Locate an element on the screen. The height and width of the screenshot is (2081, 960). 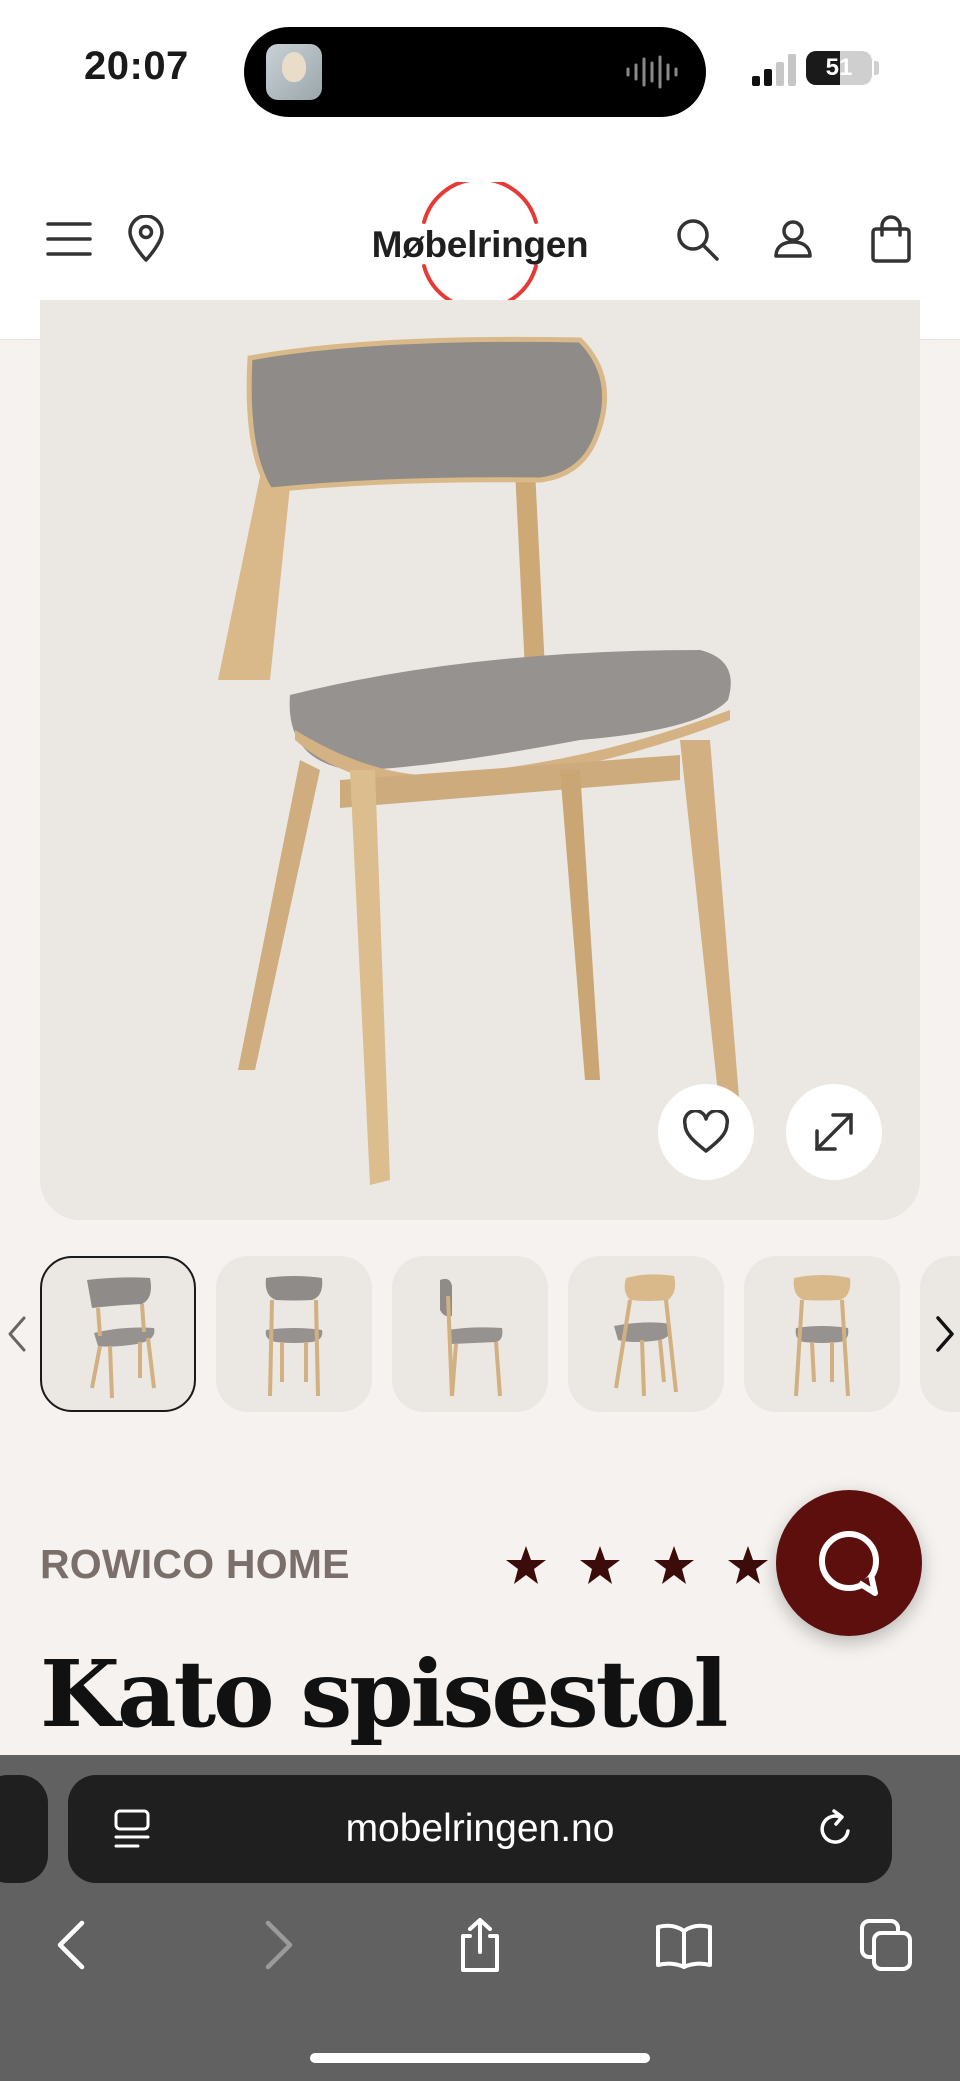
forward-icon is located at coordinates (279, 1945).